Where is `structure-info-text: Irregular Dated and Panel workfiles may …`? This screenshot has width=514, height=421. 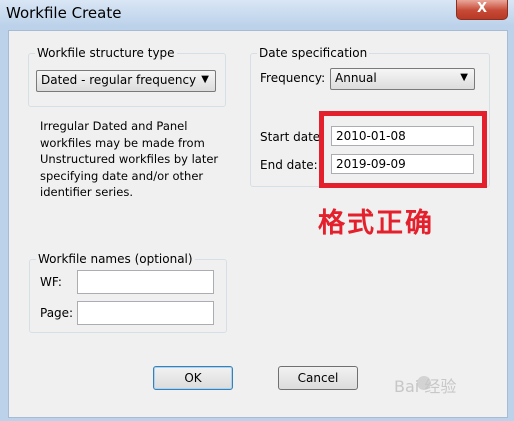 structure-info-text: Irregular Dated and Panel workfiles may … is located at coordinates (129, 159).